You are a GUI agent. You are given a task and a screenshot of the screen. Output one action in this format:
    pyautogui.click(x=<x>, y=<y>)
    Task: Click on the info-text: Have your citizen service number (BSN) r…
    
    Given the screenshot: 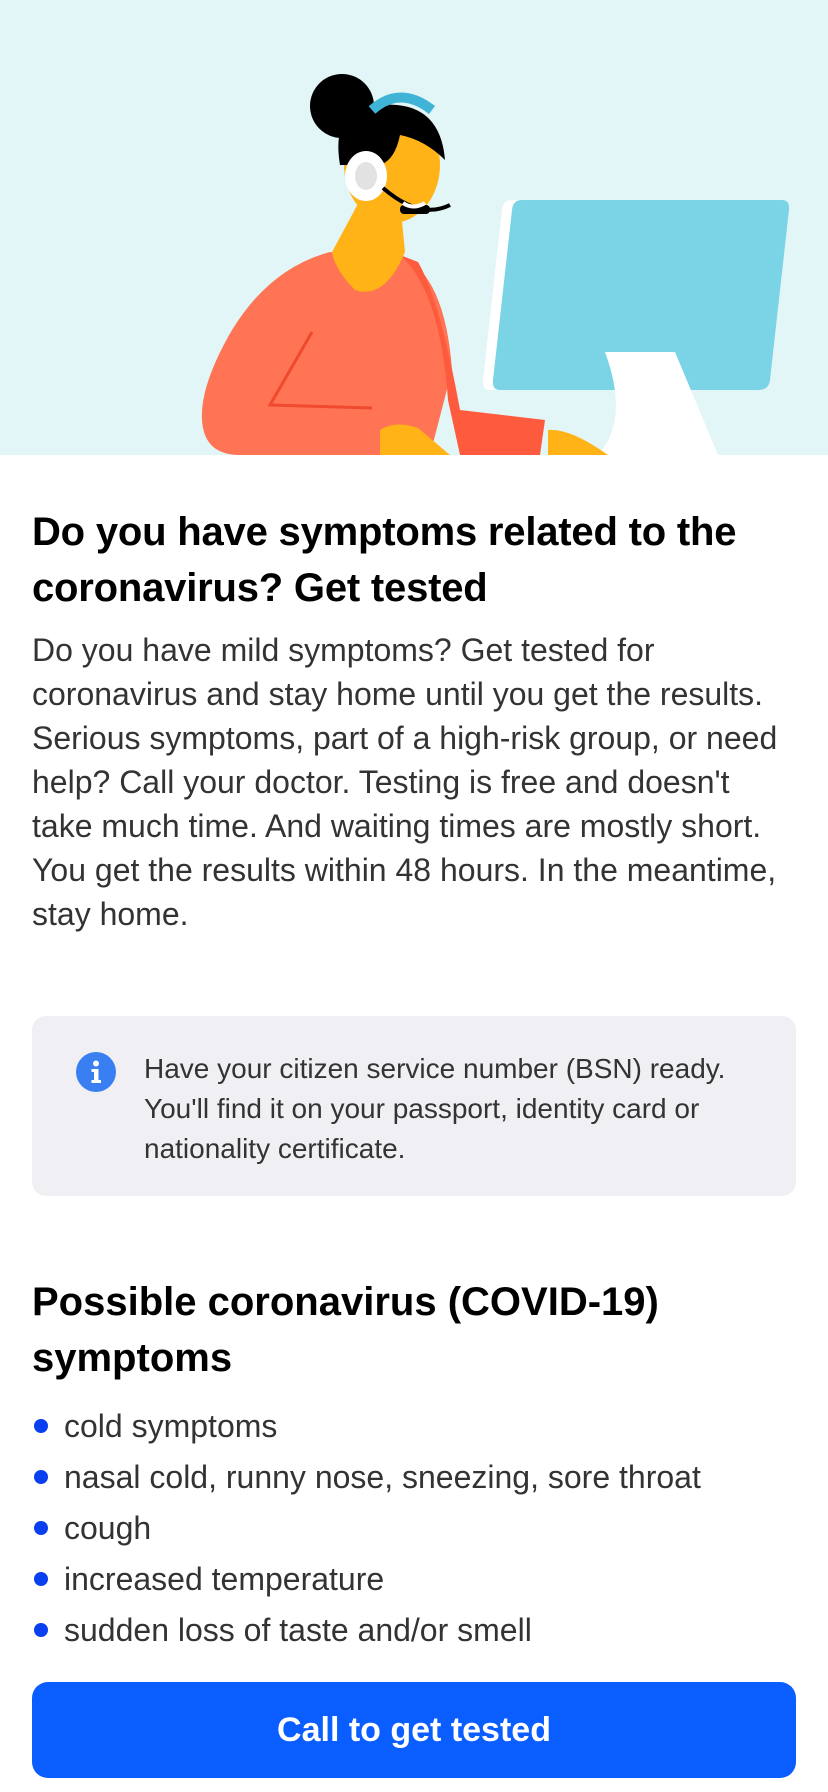 What is the action you would take?
    pyautogui.click(x=435, y=1108)
    